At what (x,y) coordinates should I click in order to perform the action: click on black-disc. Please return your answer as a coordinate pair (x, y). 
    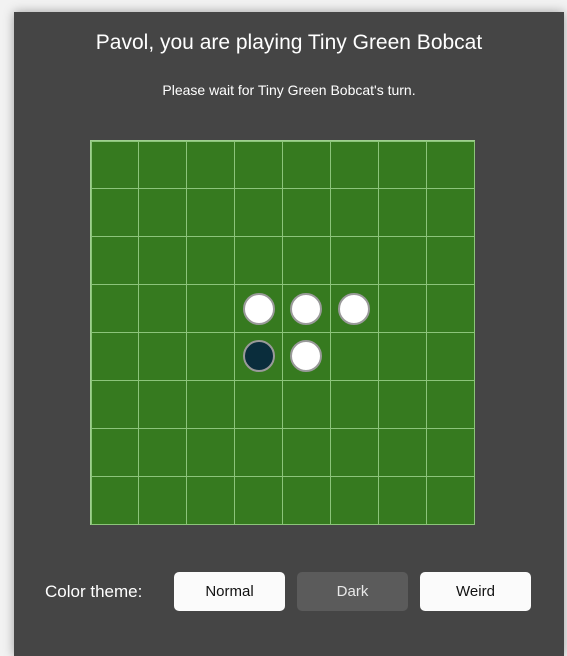
    Looking at the image, I should click on (258, 356).